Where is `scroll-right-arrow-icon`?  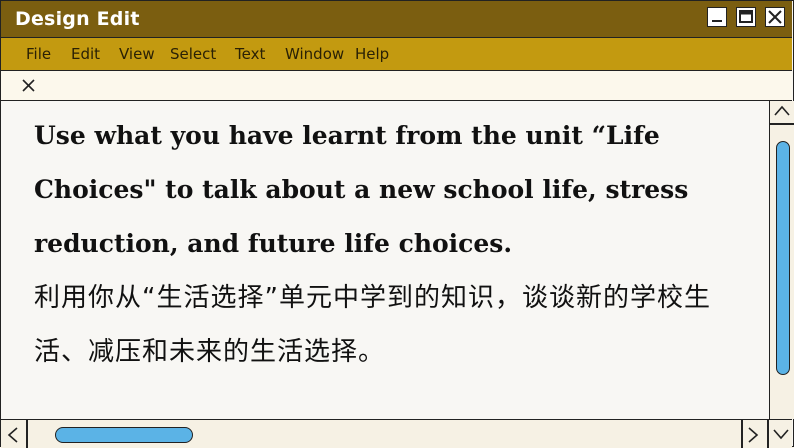 scroll-right-arrow-icon is located at coordinates (753, 435).